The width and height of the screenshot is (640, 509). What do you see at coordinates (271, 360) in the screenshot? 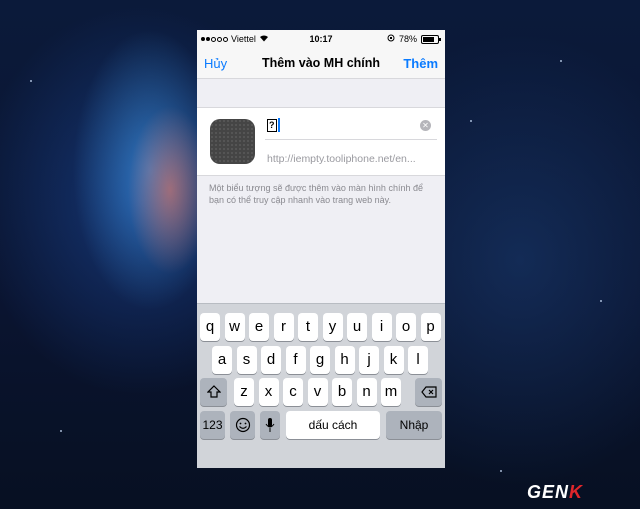
I see `key-d: d` at bounding box center [271, 360].